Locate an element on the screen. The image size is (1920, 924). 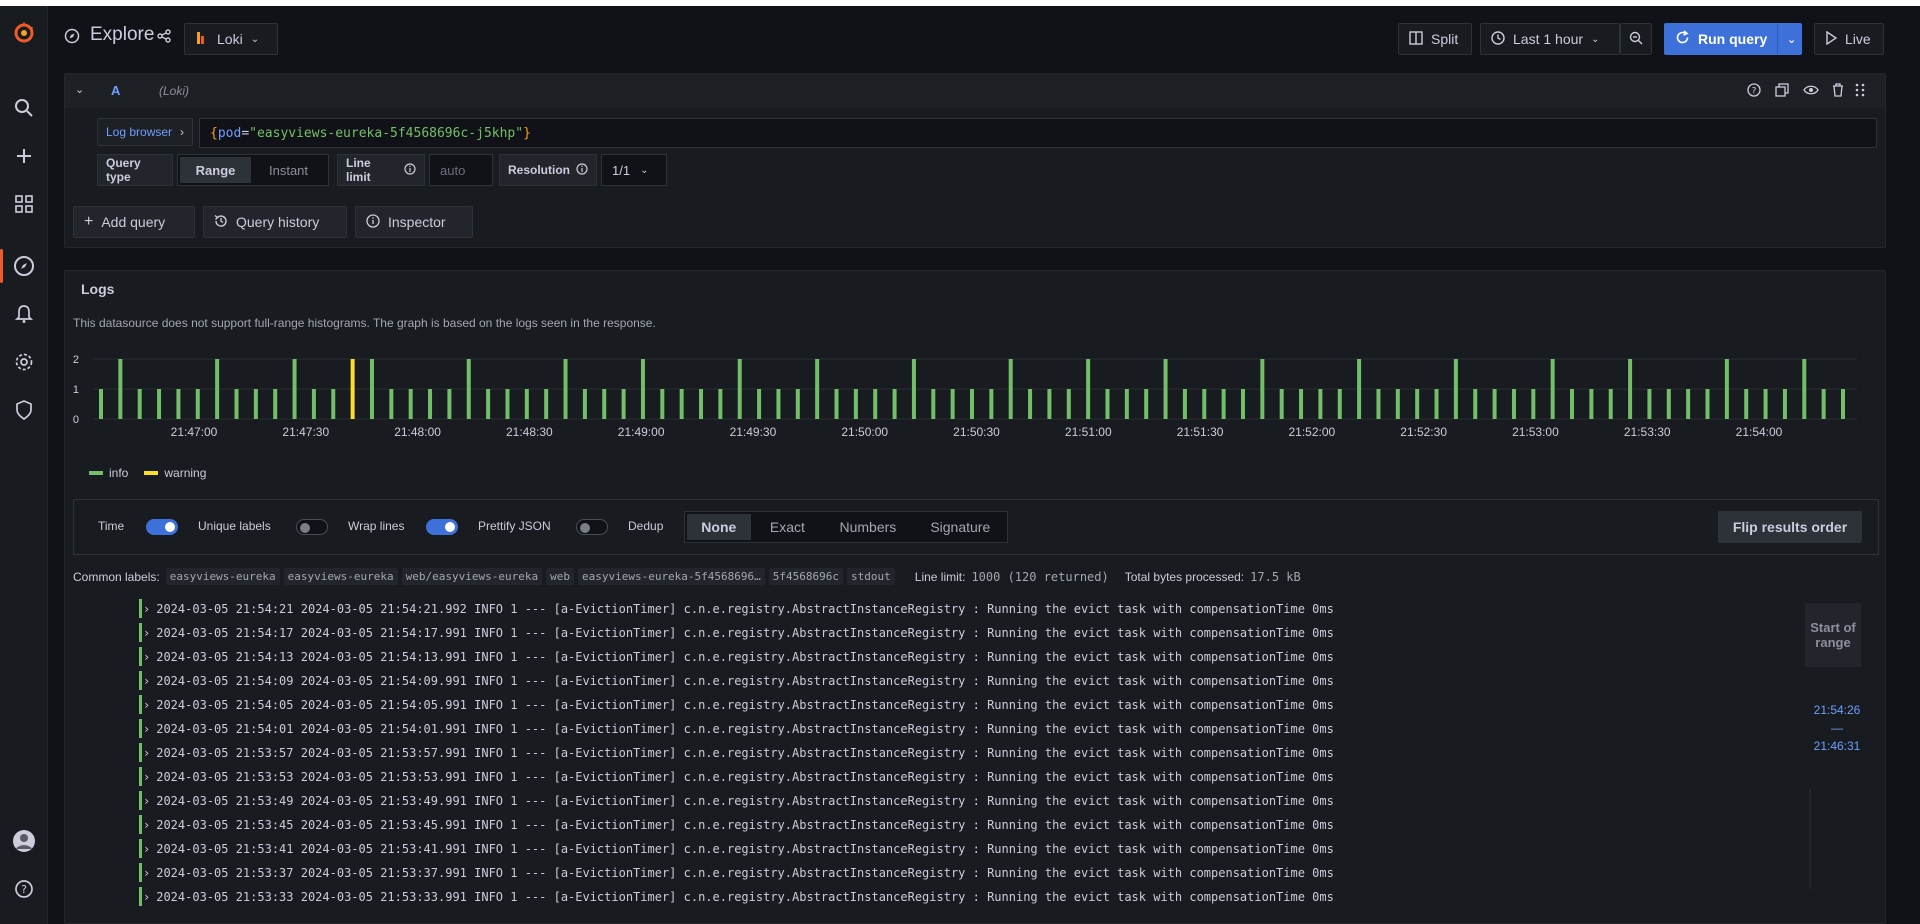
query-type-range-option: Range is located at coordinates (216, 170).